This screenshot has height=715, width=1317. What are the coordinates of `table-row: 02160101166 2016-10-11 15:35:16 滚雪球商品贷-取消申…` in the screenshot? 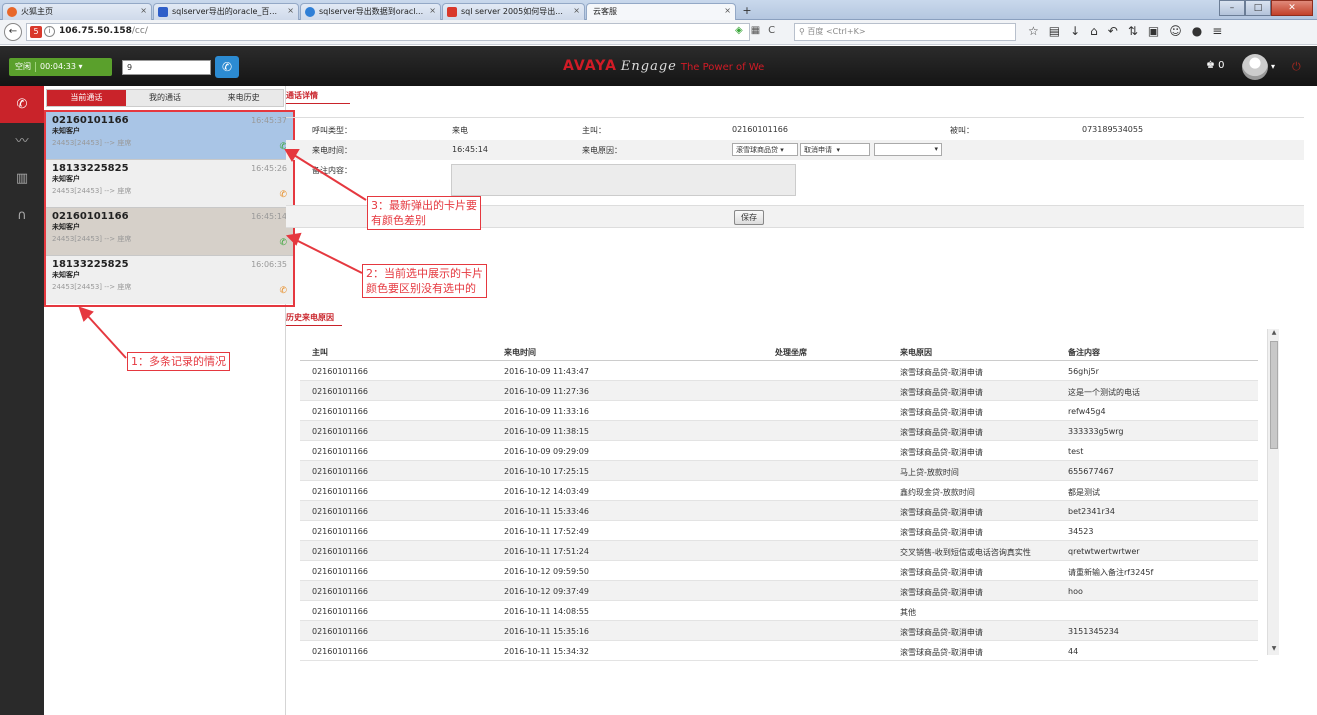 It's located at (779, 631).